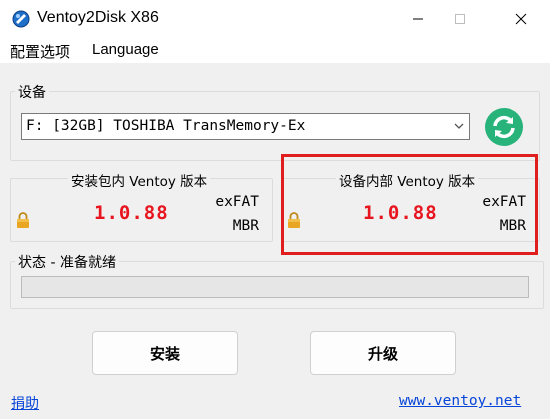  What do you see at coordinates (459, 126) in the screenshot?
I see `chevron-down-icon` at bounding box center [459, 126].